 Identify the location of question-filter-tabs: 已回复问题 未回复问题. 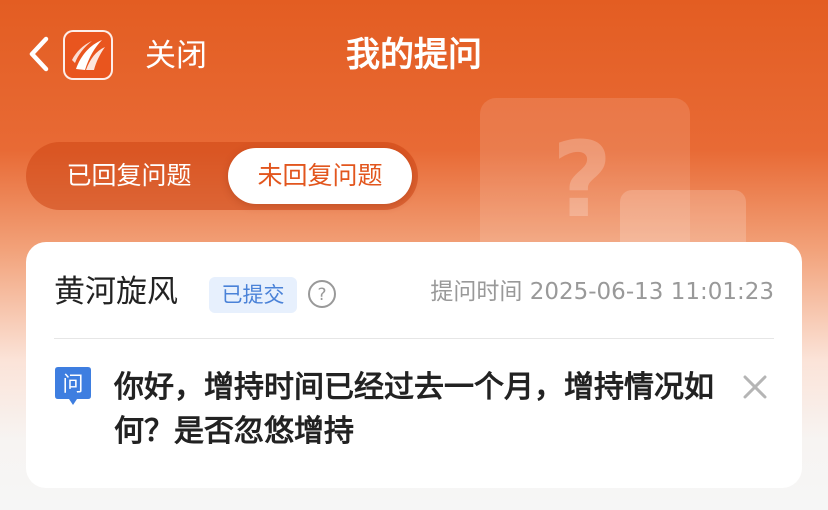
(222, 176).